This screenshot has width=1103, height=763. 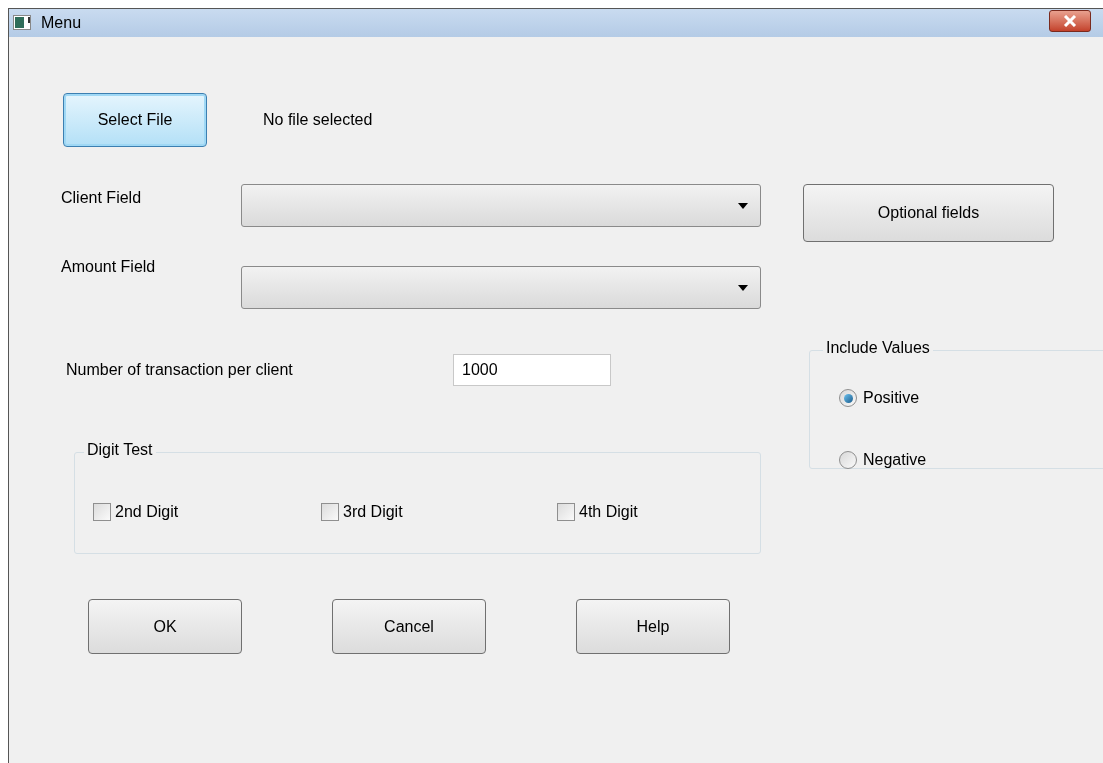 What do you see at coordinates (480, 370) in the screenshot?
I see `field-value: 1000` at bounding box center [480, 370].